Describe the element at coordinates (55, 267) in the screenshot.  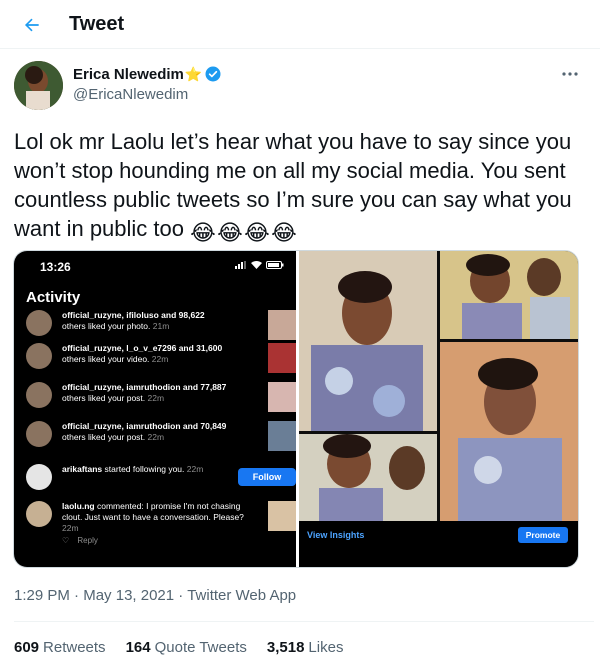
I see `phone-time: 13:26` at that location.